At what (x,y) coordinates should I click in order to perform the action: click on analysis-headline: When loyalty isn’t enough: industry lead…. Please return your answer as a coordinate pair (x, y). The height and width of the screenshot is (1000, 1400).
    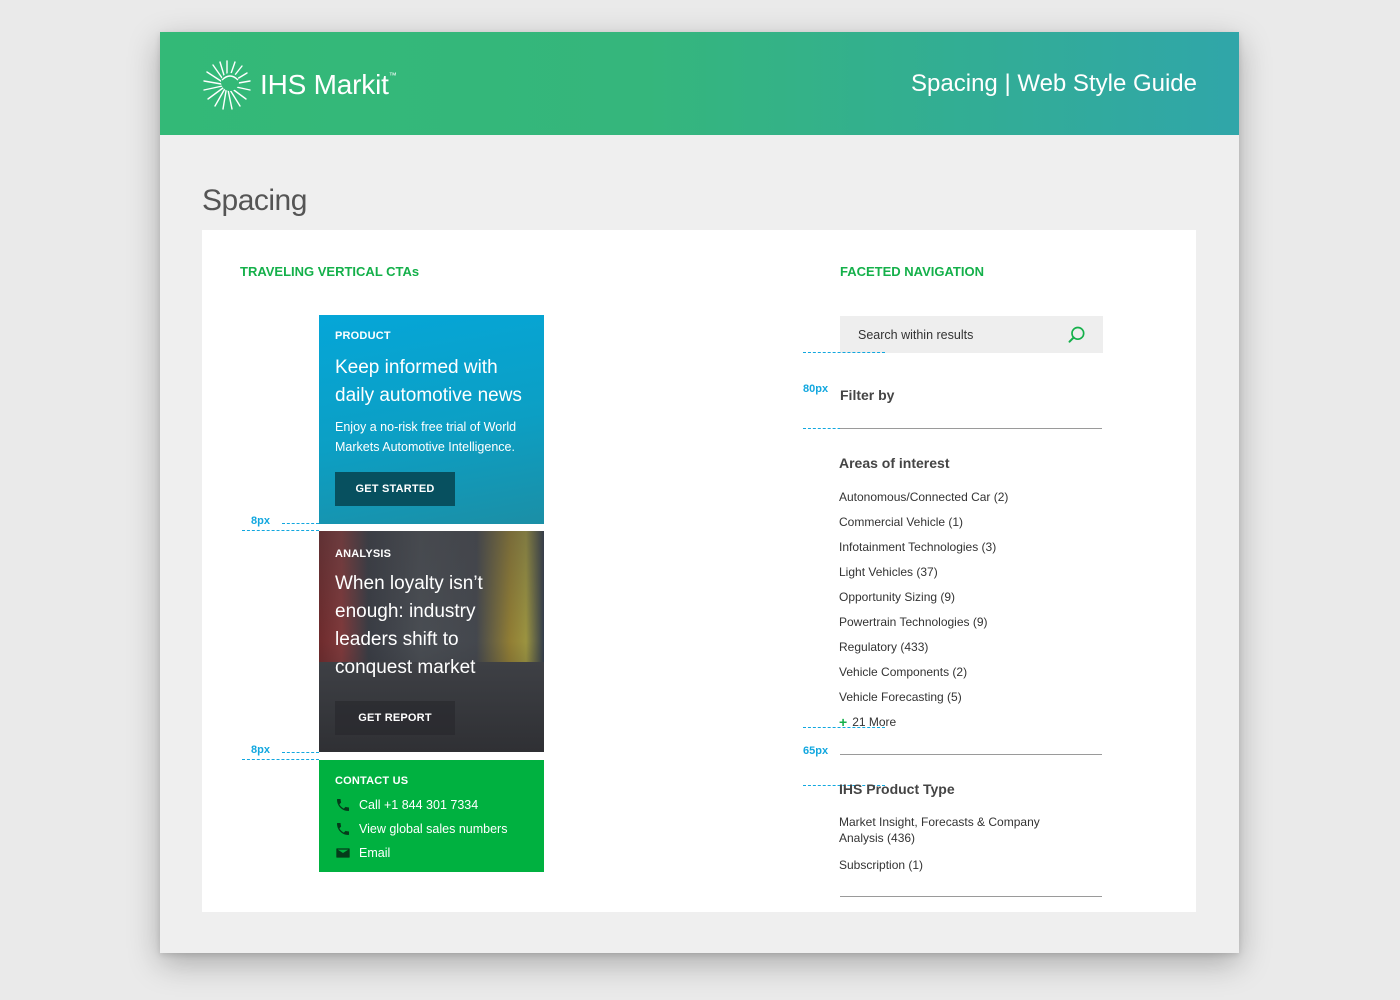
    Looking at the image, I should click on (409, 625).